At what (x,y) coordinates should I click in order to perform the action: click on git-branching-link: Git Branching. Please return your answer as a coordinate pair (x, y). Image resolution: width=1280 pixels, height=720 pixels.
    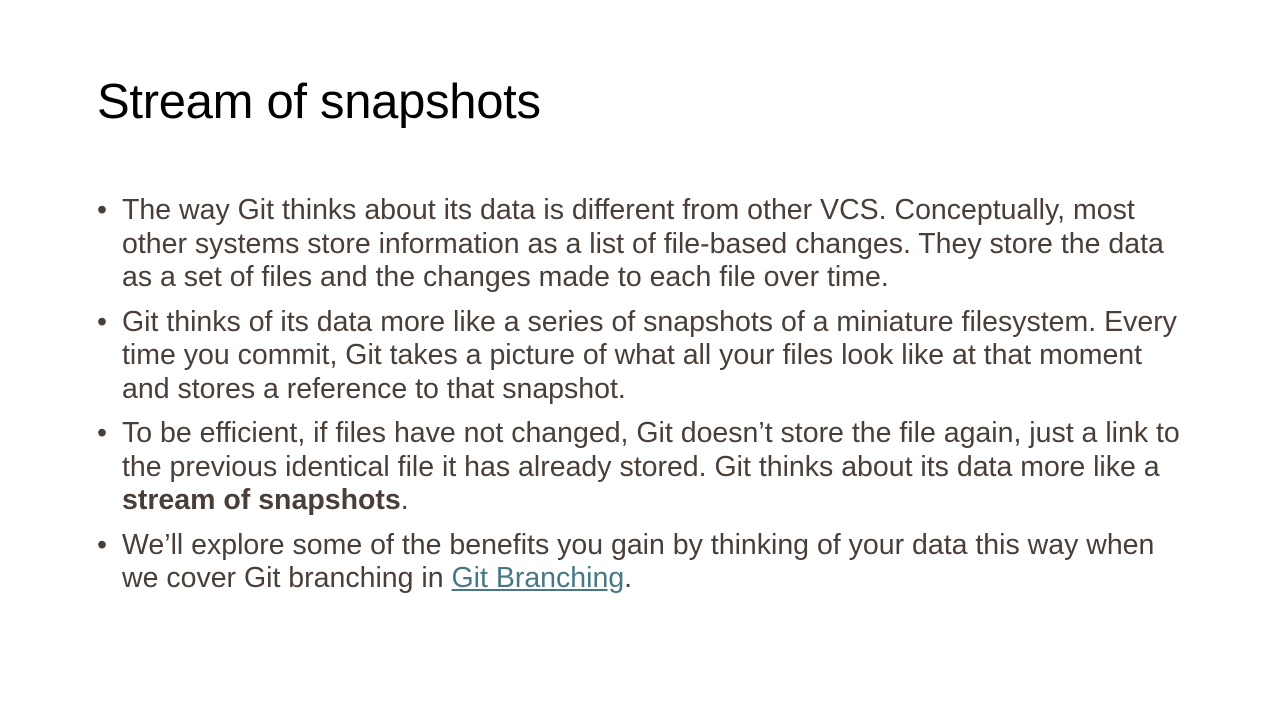
    Looking at the image, I should click on (538, 578).